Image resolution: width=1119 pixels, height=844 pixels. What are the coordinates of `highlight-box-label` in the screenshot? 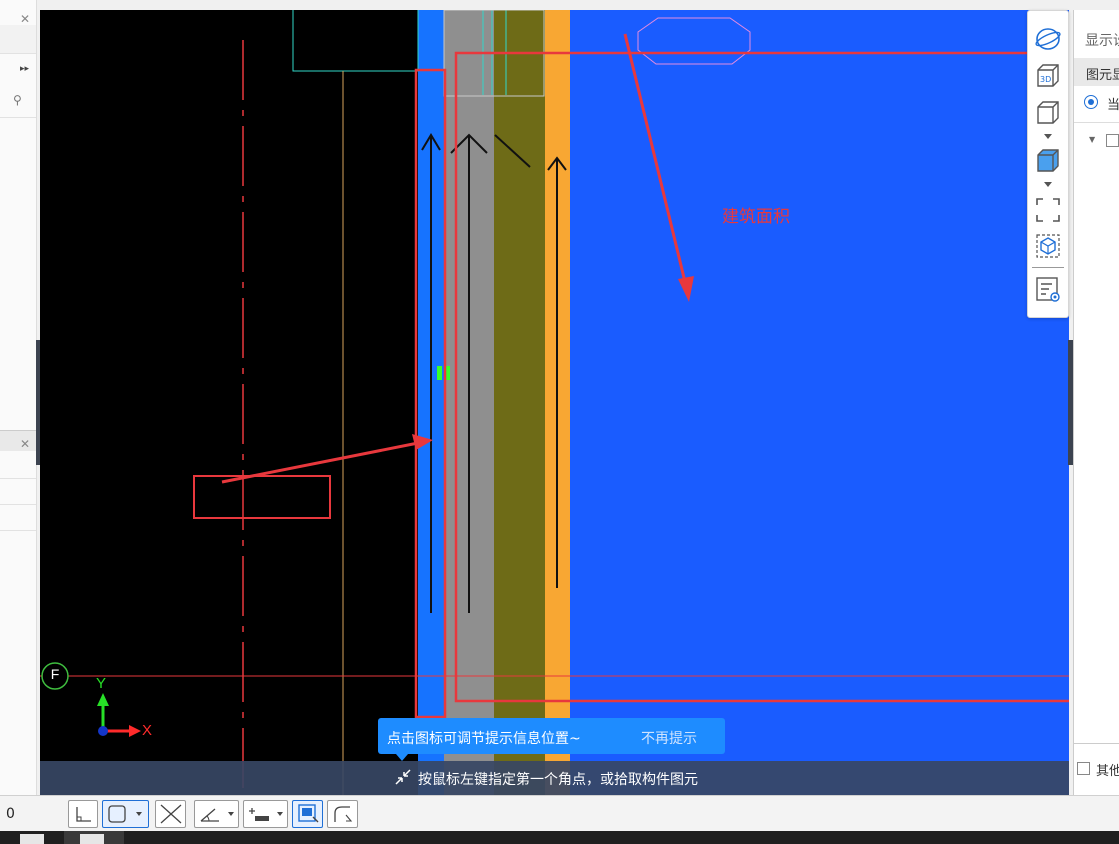 It's located at (262, 497).